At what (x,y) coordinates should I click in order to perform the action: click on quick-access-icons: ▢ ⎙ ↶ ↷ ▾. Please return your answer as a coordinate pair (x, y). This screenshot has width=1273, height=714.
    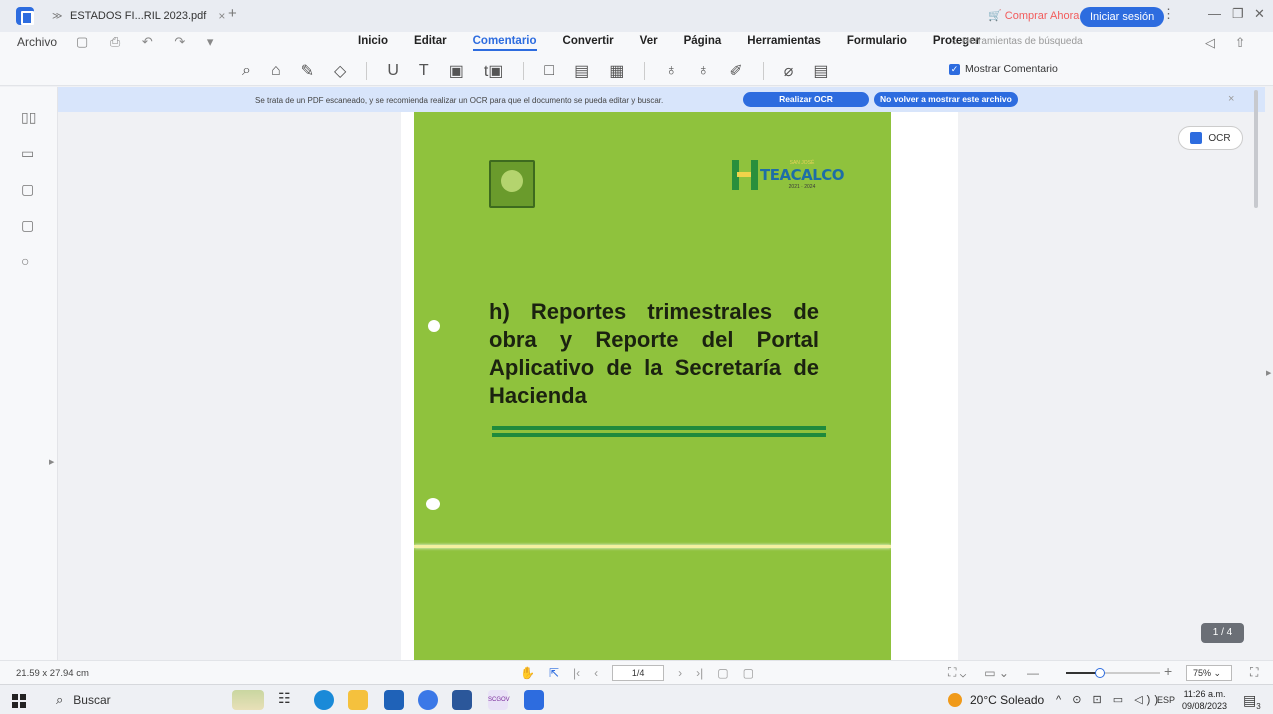
    Looking at the image, I should click on (149, 42).